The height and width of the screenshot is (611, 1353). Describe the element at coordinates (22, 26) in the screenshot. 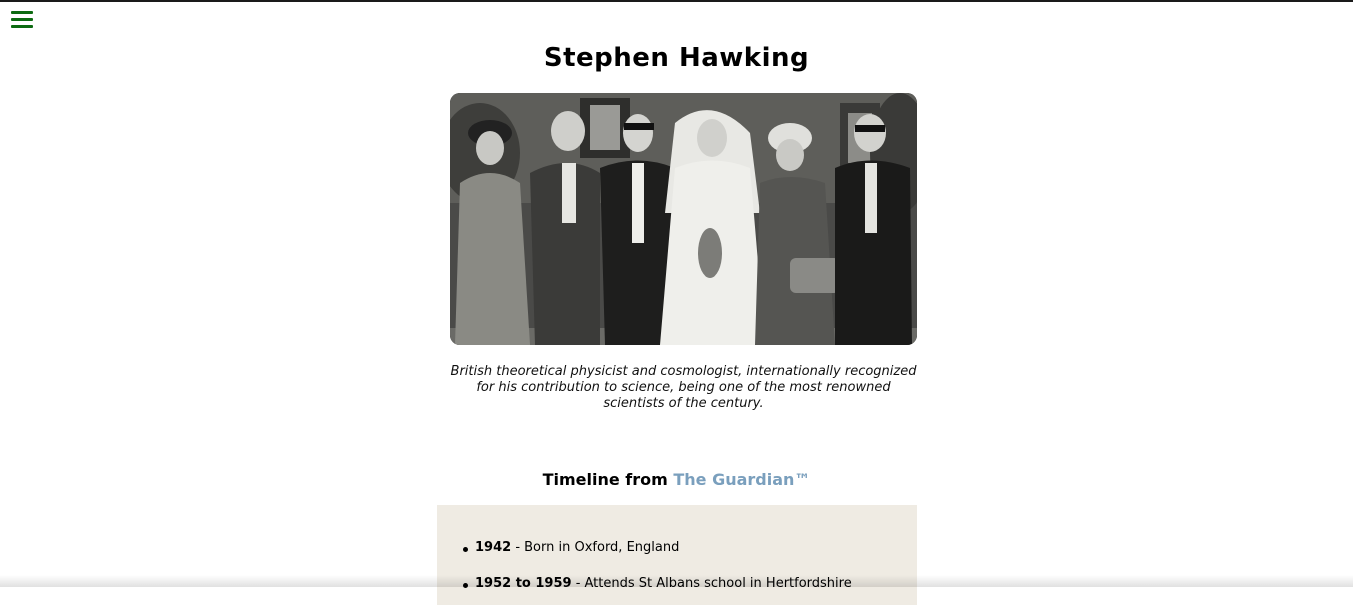

I see `menu-bar-bottom` at that location.